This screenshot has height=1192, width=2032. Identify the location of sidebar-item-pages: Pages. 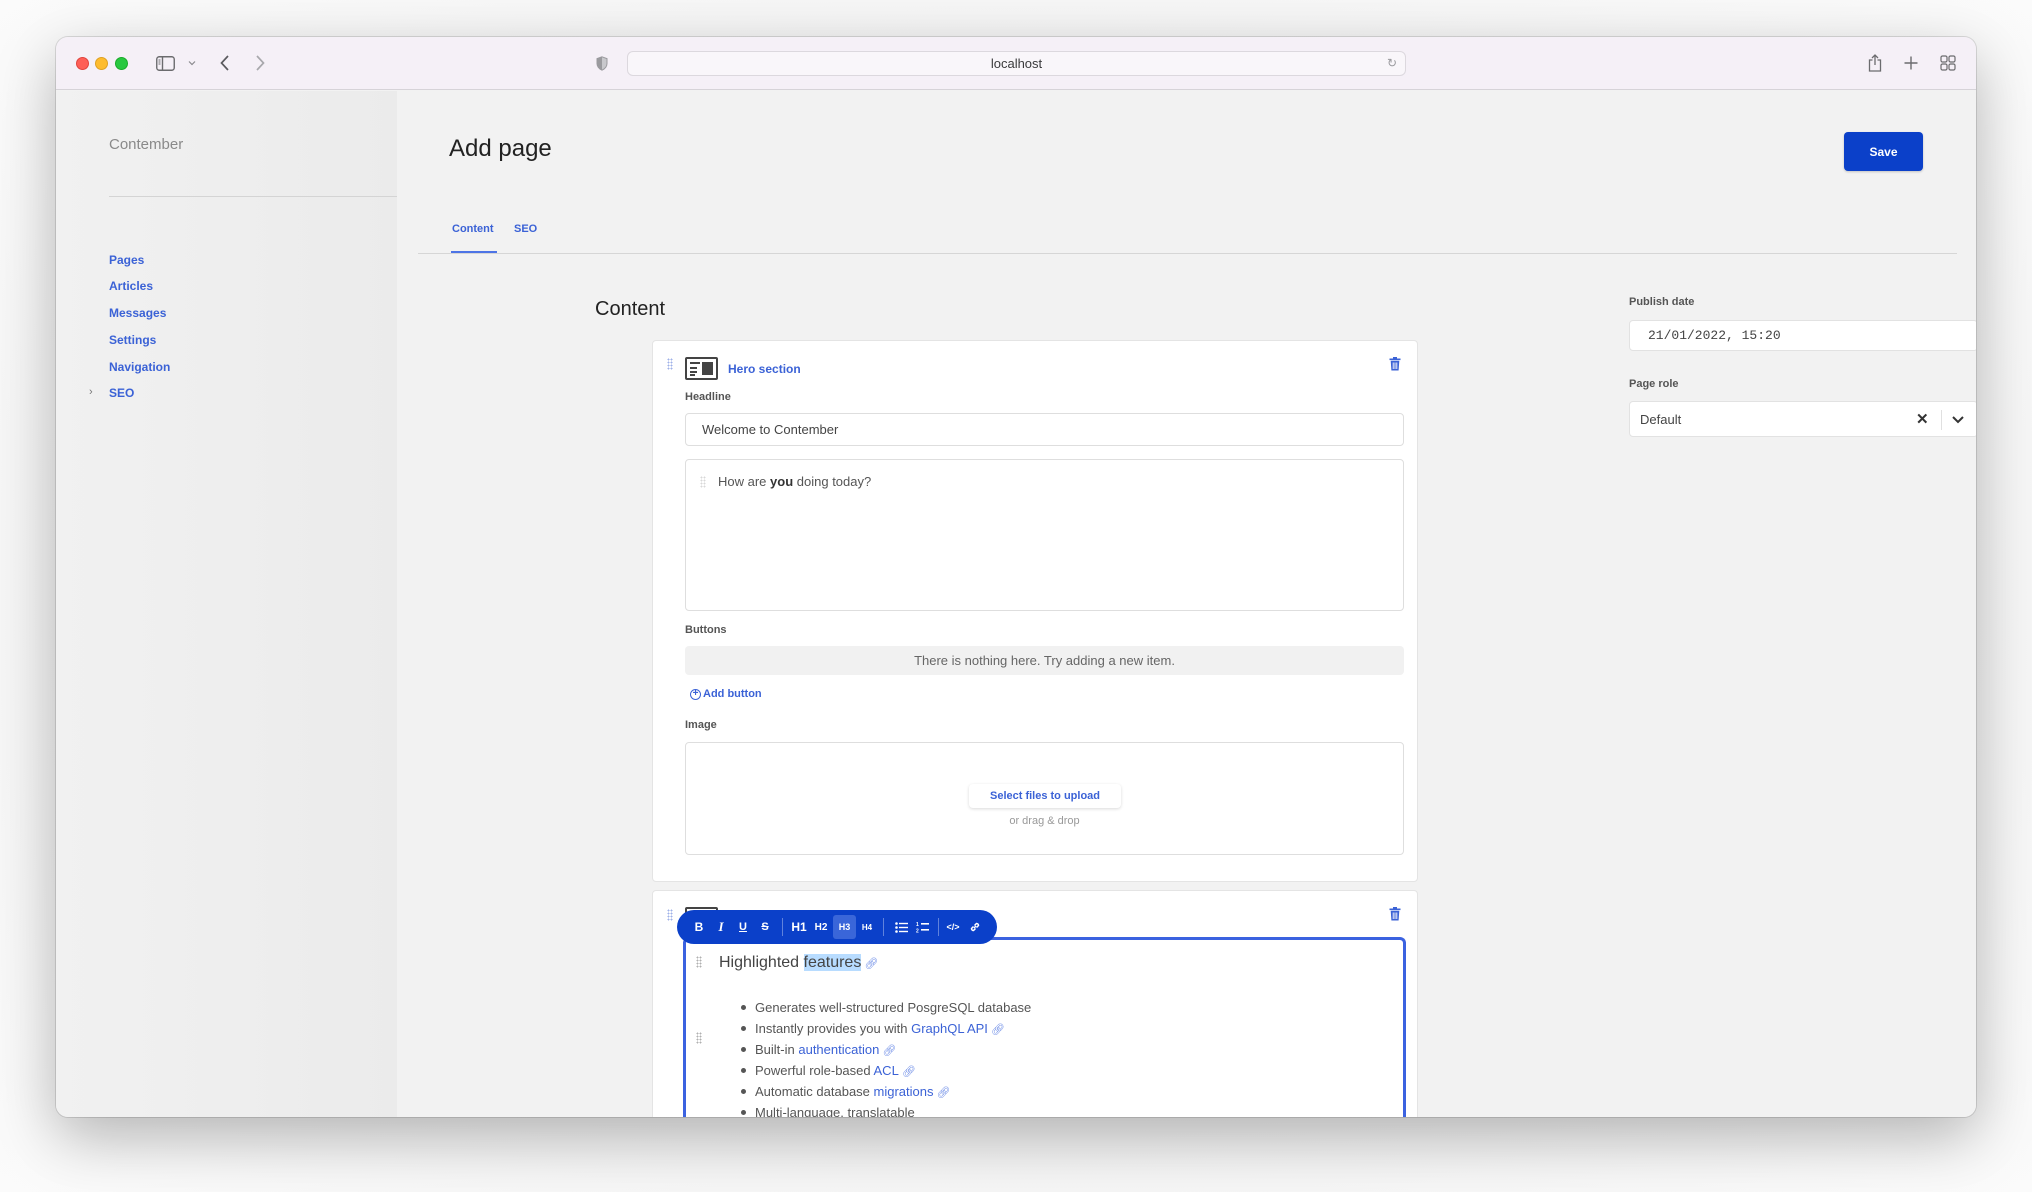
(126, 260).